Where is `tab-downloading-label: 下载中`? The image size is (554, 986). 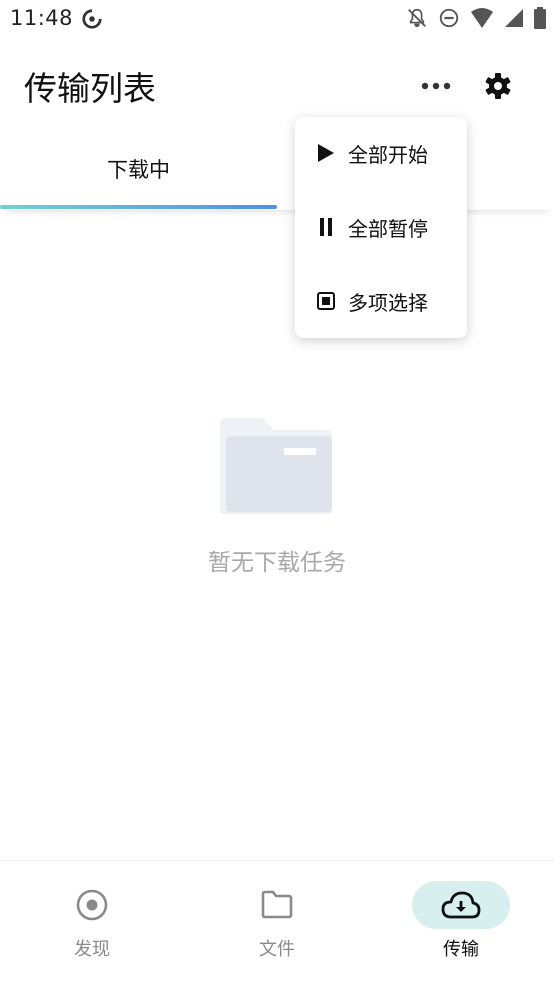
tab-downloading-label: 下载中 is located at coordinates (138, 170).